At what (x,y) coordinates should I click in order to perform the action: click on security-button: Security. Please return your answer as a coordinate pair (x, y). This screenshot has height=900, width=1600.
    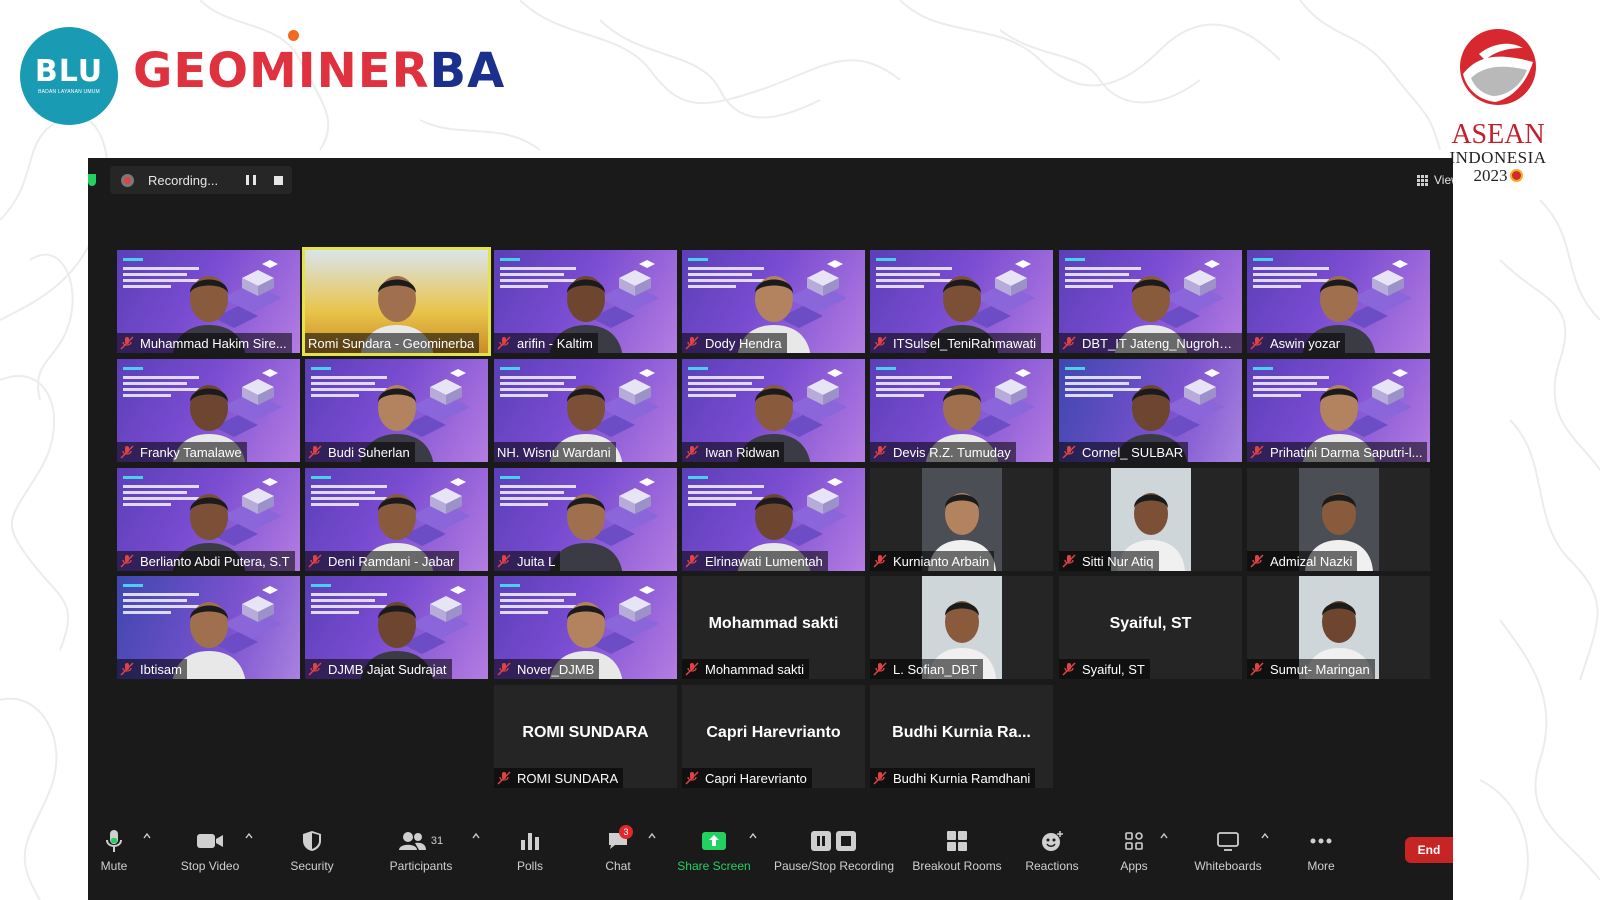
    Looking at the image, I should click on (312, 853).